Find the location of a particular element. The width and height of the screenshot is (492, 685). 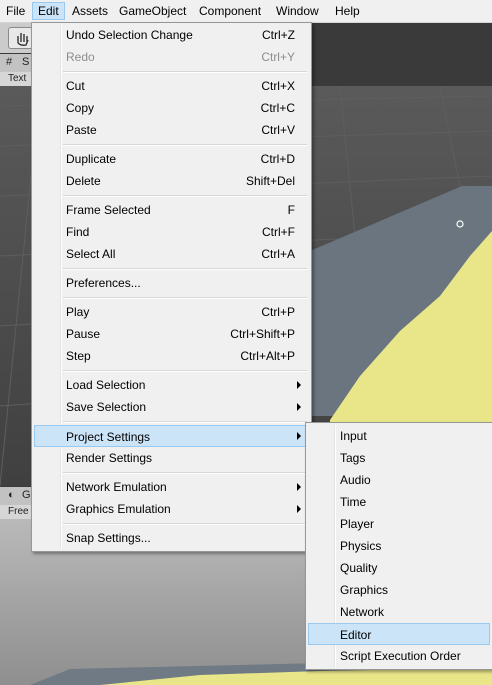

menu-item-frame-selected: Frame Selected F is located at coordinates (171, 210).